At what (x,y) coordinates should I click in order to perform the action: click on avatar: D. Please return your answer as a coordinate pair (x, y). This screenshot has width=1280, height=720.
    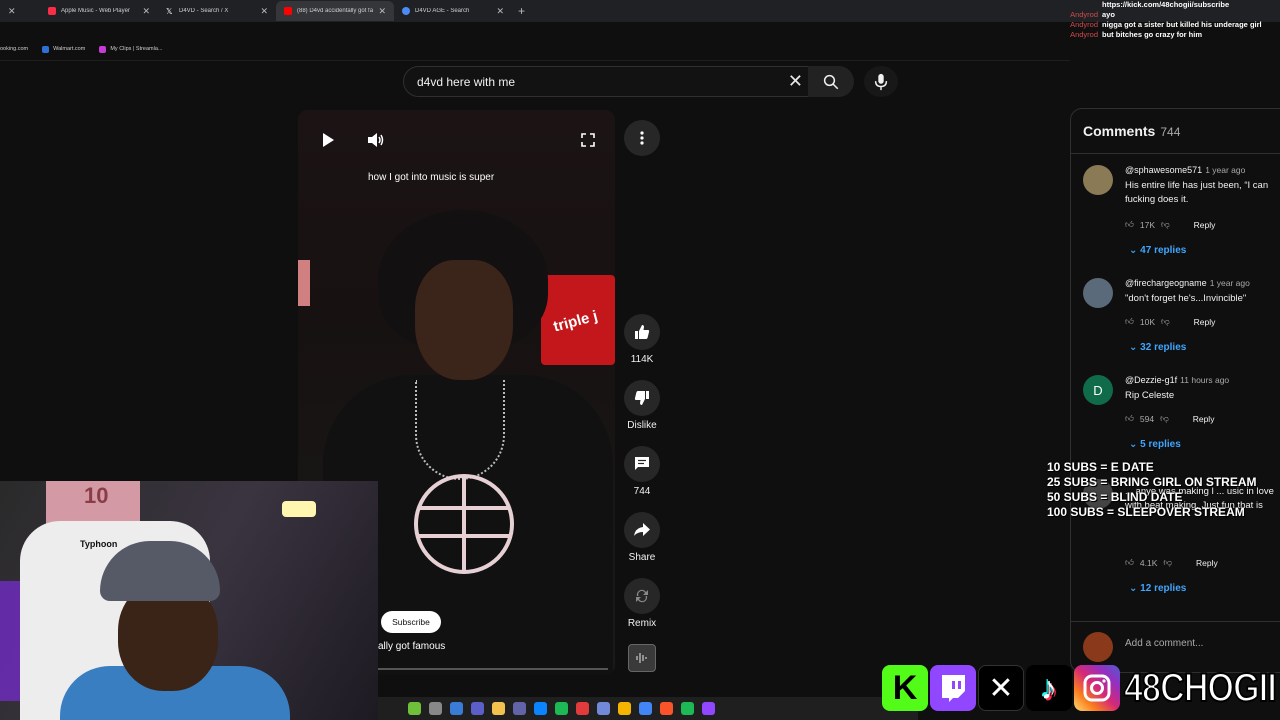
    Looking at the image, I should click on (1098, 390).